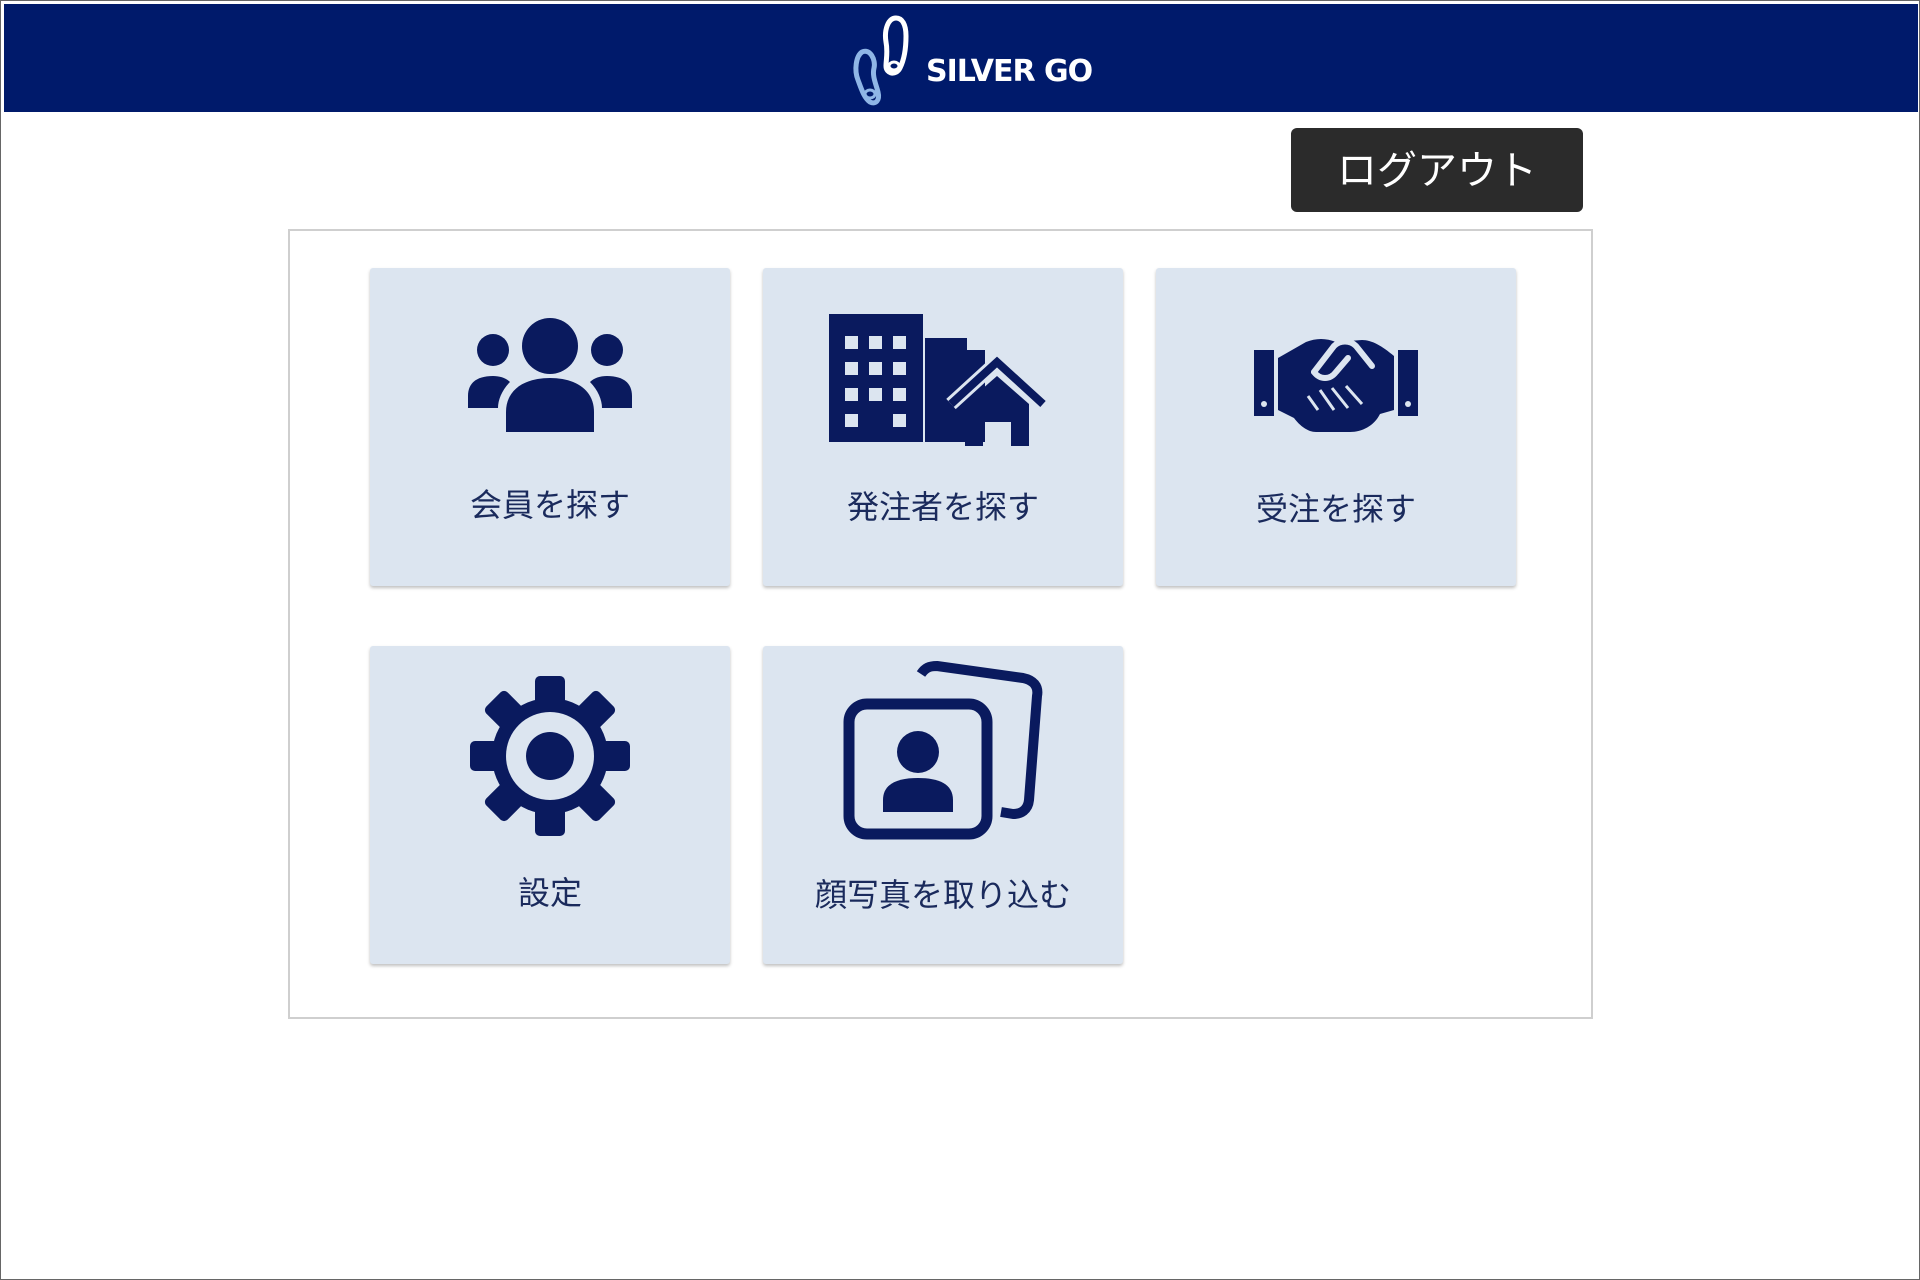  Describe the element at coordinates (549, 893) in the screenshot. I see `menu-tile-label: 設定` at that location.